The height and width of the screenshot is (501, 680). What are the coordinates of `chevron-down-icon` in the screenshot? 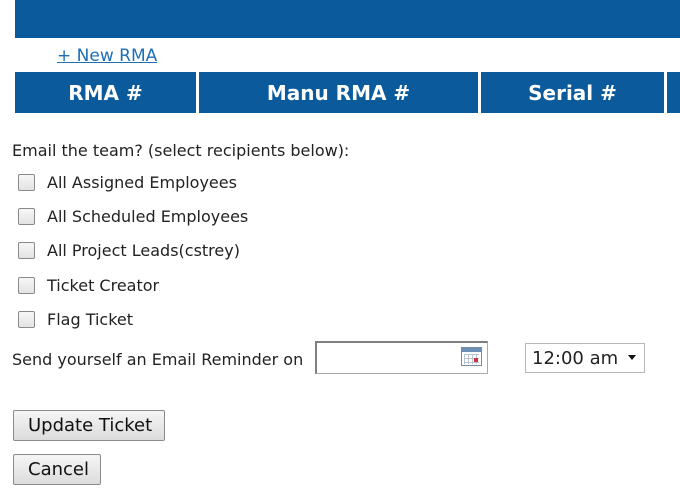 It's located at (632, 357).